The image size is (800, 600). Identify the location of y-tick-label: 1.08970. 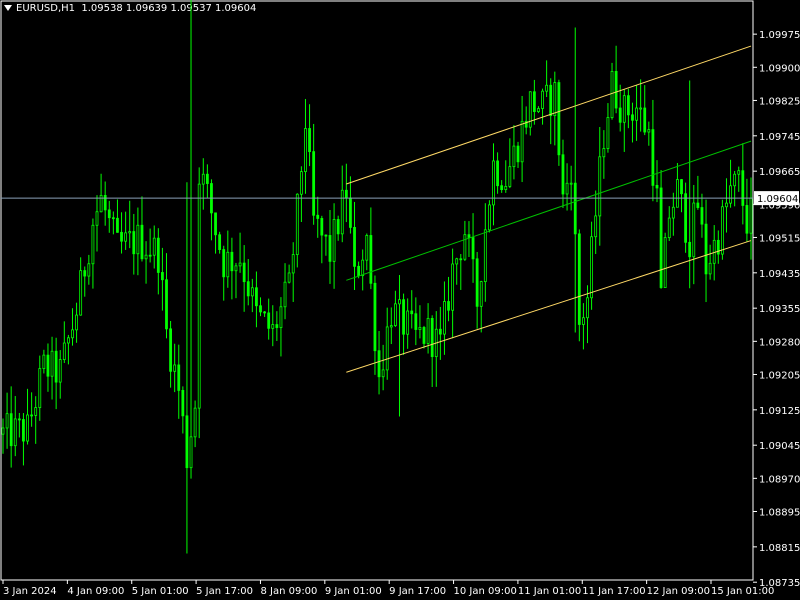
(779, 479).